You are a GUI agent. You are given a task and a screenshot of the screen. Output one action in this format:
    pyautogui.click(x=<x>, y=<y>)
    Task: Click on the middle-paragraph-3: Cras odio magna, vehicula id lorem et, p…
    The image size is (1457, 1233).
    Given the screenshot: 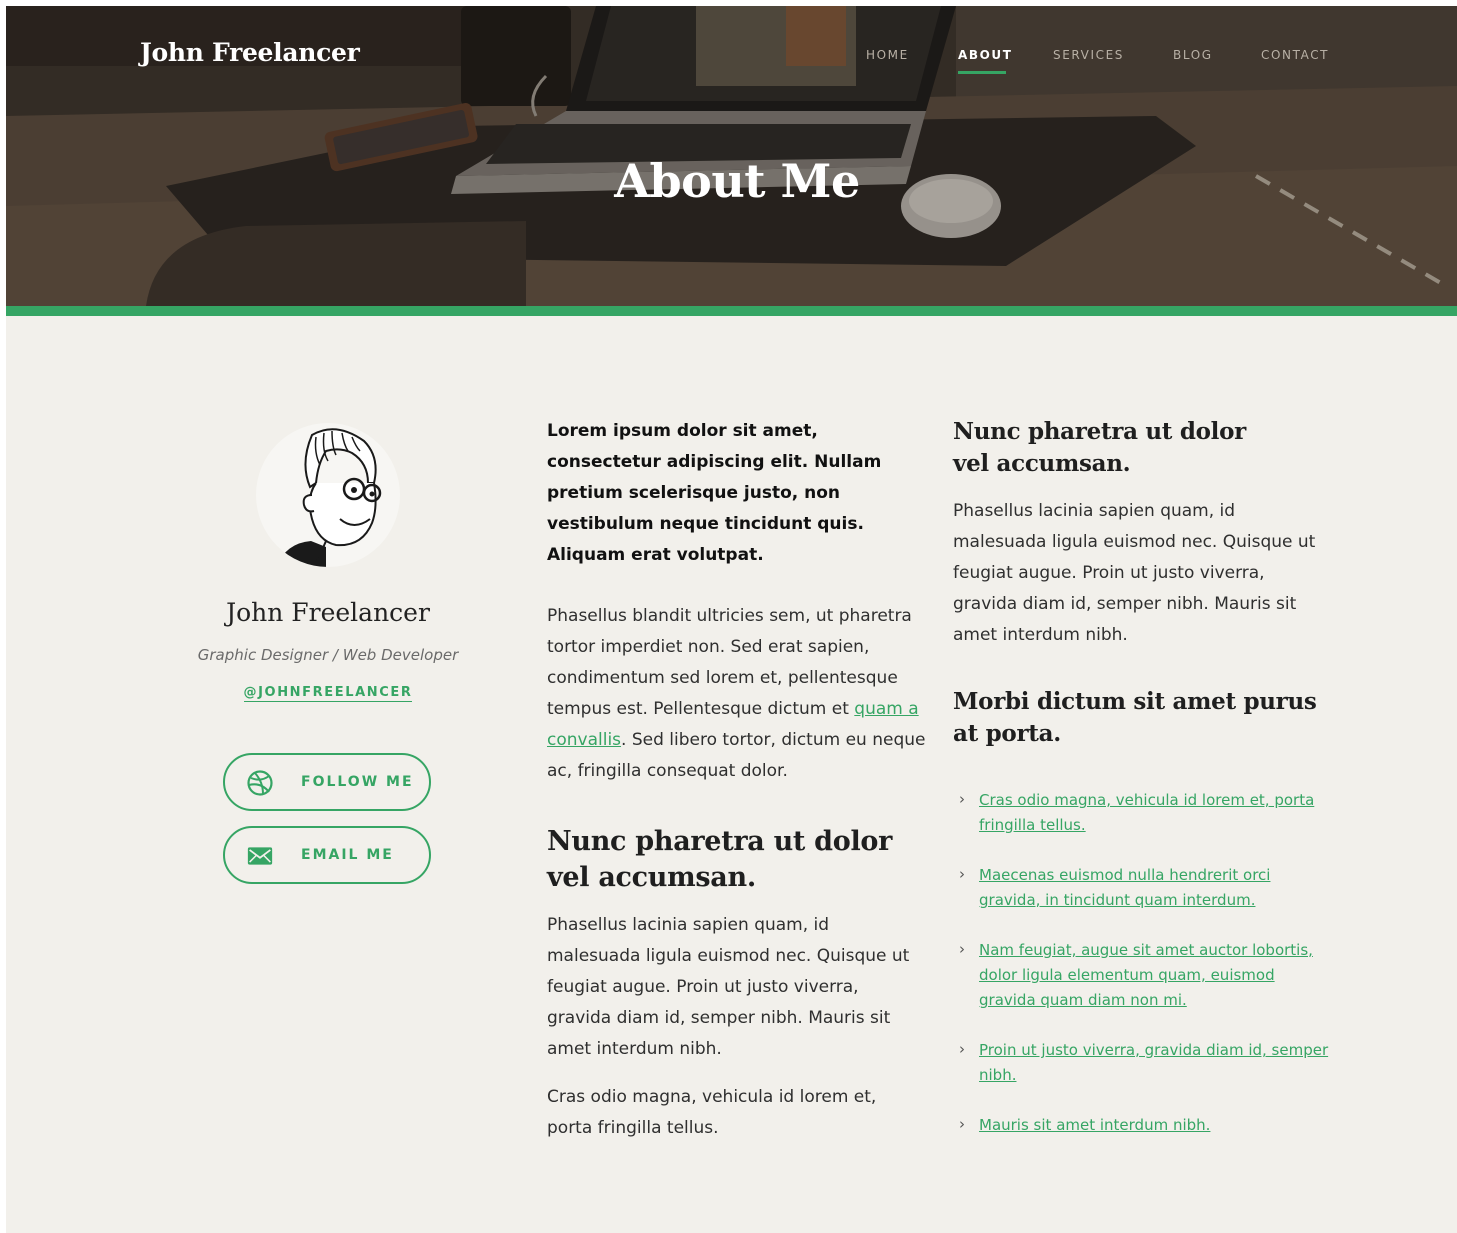 What is the action you would take?
    pyautogui.click(x=712, y=1112)
    